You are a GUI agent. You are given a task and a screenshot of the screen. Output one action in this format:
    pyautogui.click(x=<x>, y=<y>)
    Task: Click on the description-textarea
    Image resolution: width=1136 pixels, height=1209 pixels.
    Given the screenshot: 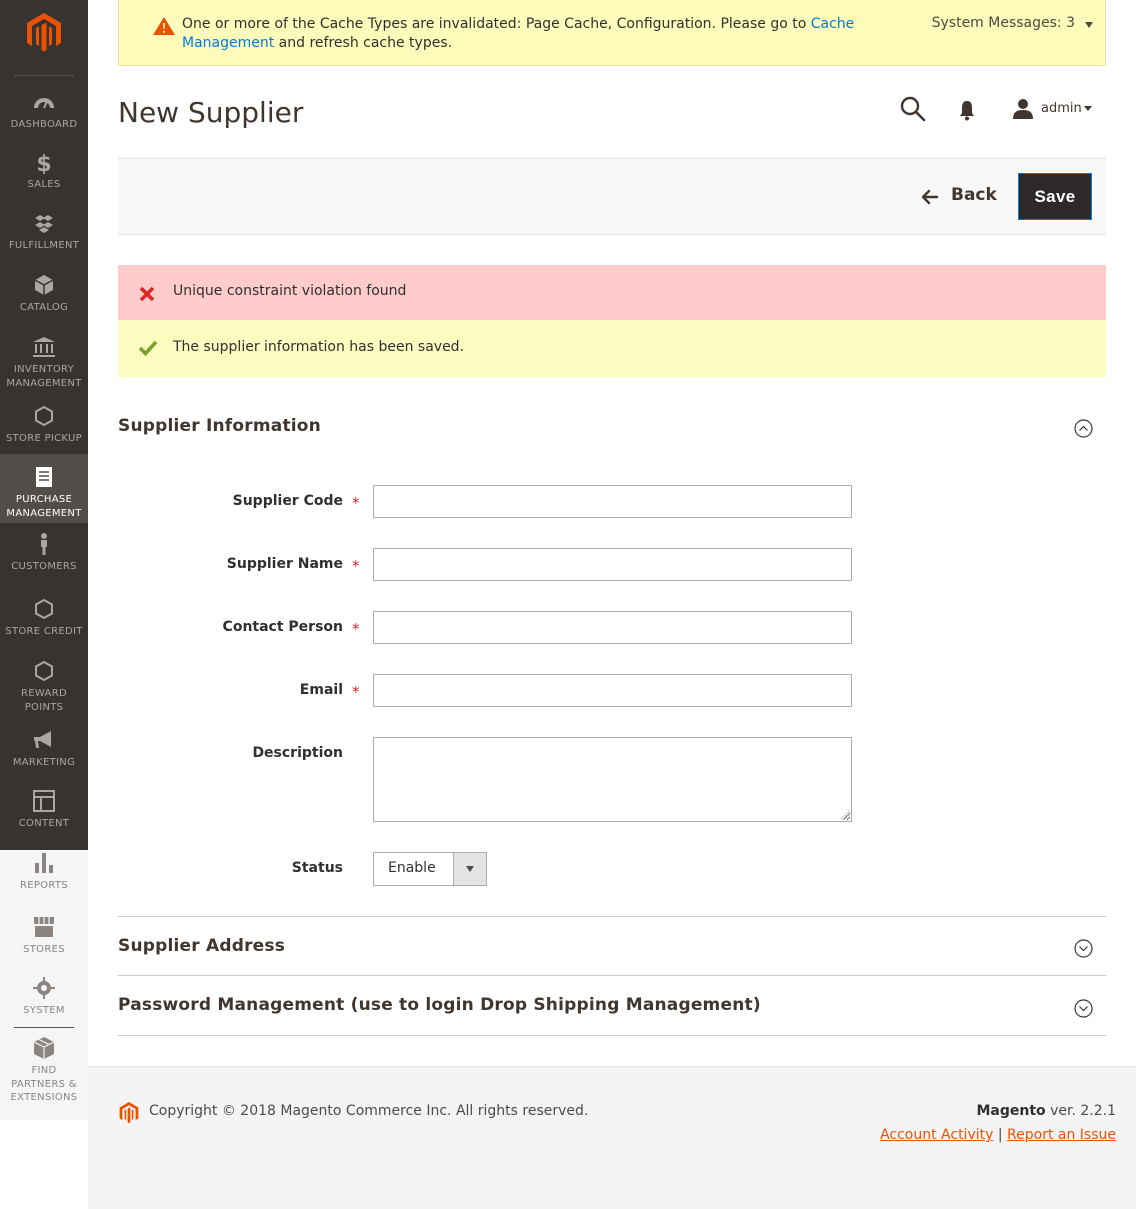 What is the action you would take?
    pyautogui.click(x=612, y=779)
    